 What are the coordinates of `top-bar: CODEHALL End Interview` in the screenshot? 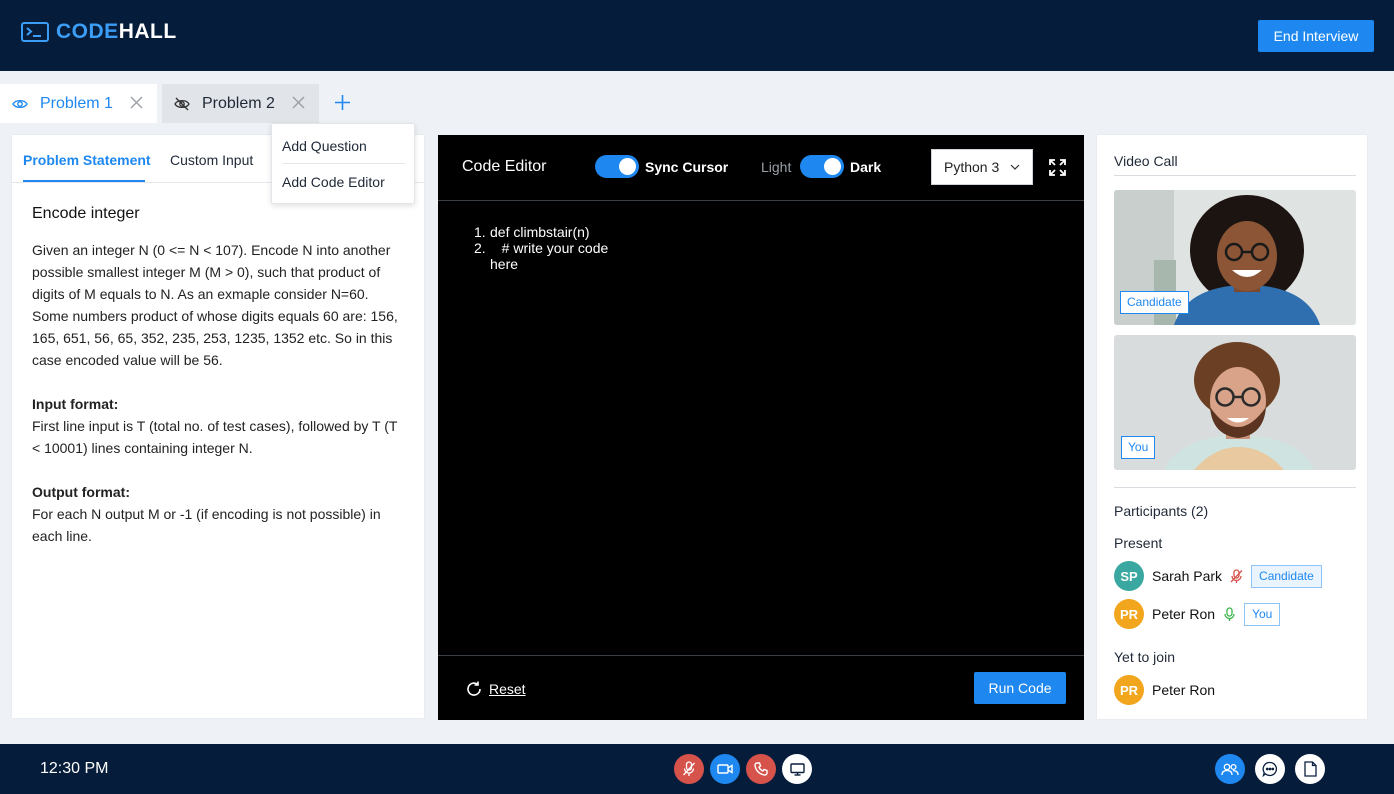 It's located at (697, 35).